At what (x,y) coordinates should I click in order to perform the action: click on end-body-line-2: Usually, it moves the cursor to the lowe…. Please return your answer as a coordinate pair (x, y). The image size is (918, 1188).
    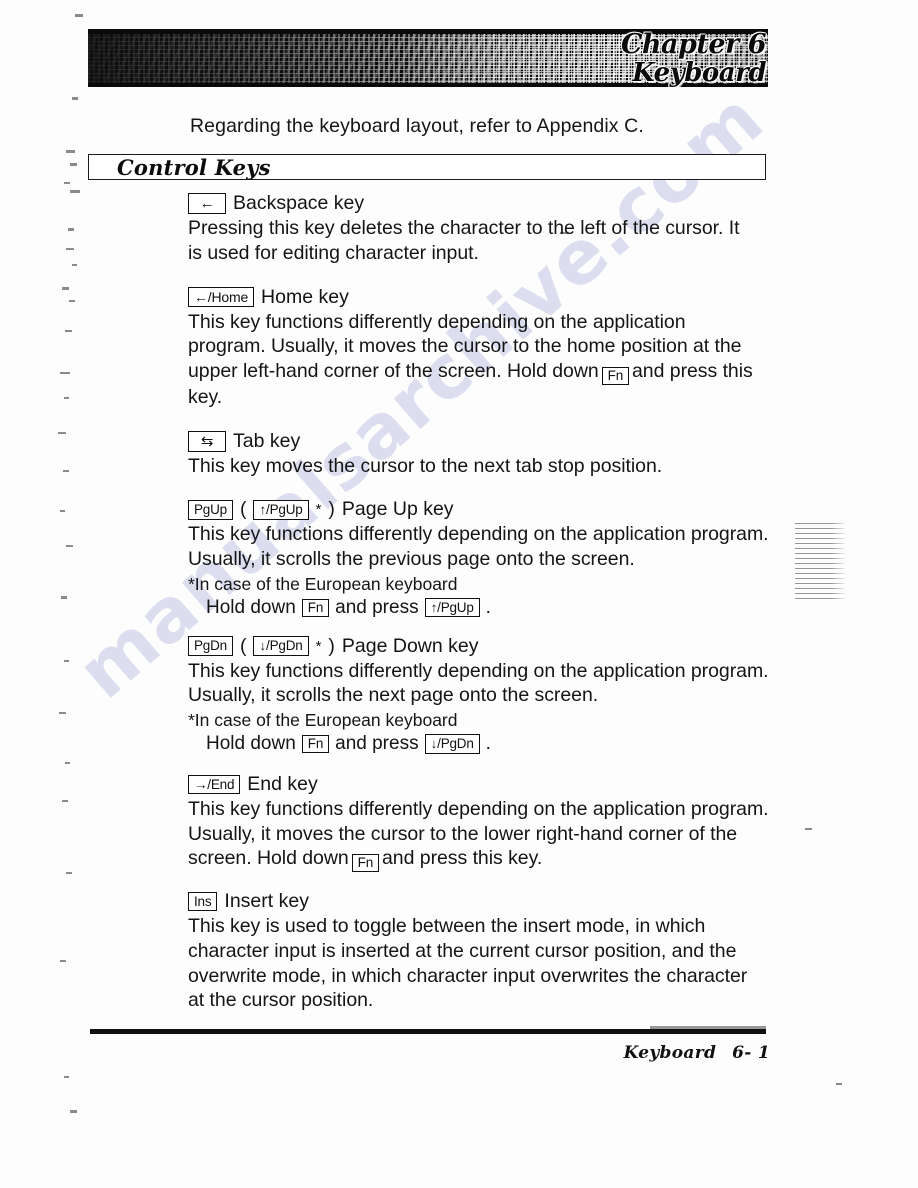
    Looking at the image, I should click on (463, 833).